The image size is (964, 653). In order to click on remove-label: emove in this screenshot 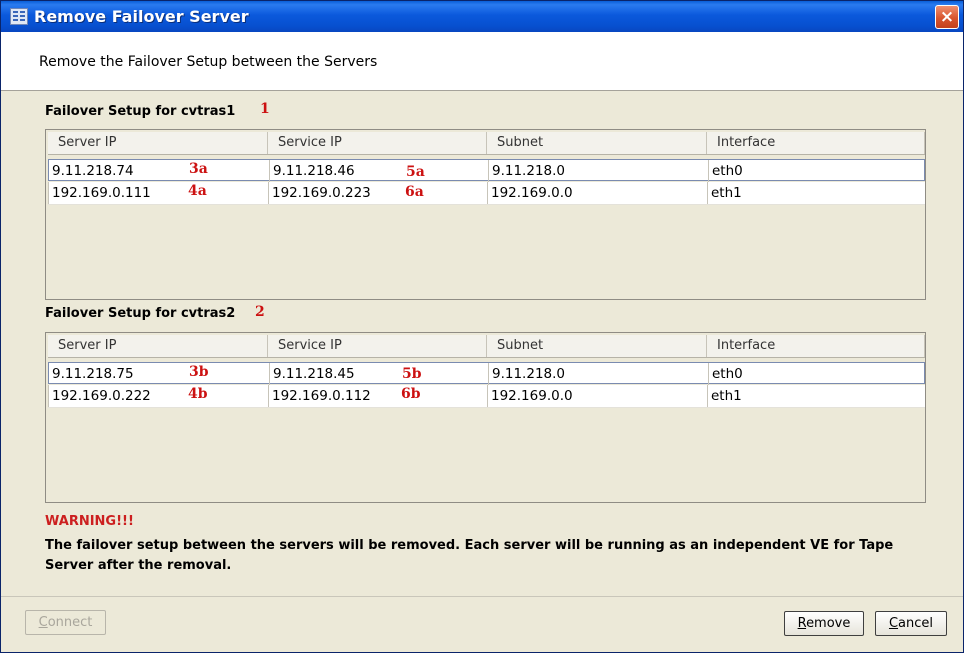, I will do `click(828, 623)`.